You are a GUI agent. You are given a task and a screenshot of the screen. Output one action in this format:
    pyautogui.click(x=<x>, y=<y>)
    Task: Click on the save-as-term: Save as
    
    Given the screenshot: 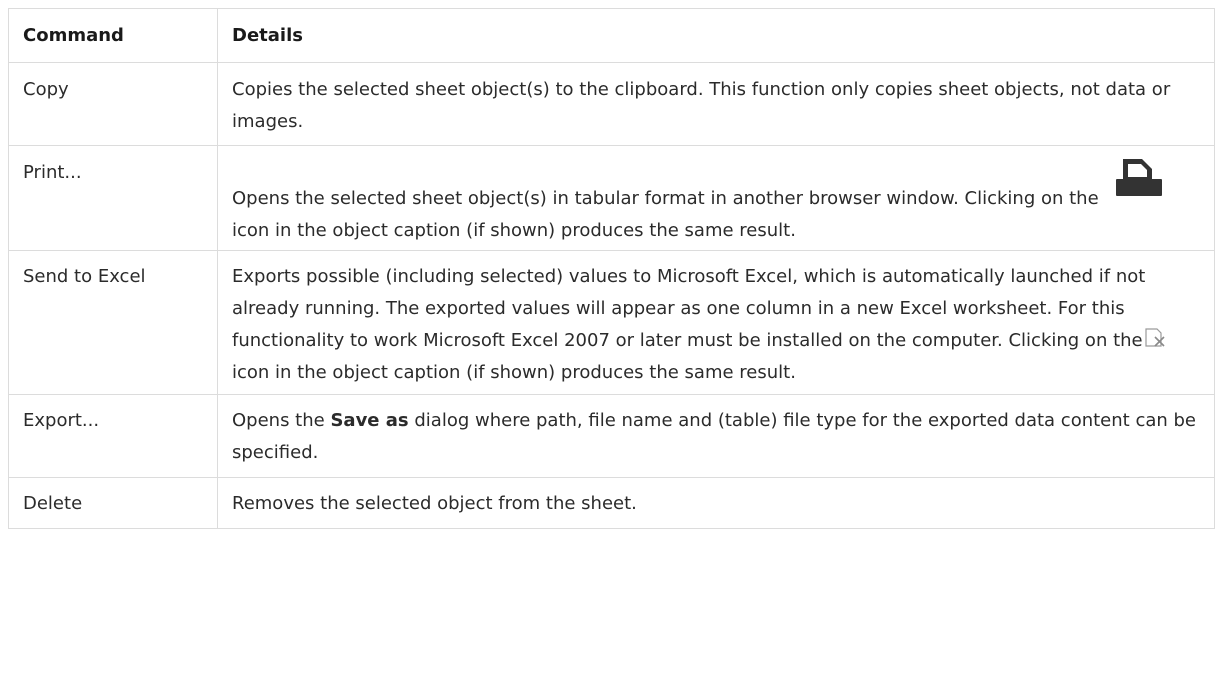 What is the action you would take?
    pyautogui.click(x=369, y=420)
    